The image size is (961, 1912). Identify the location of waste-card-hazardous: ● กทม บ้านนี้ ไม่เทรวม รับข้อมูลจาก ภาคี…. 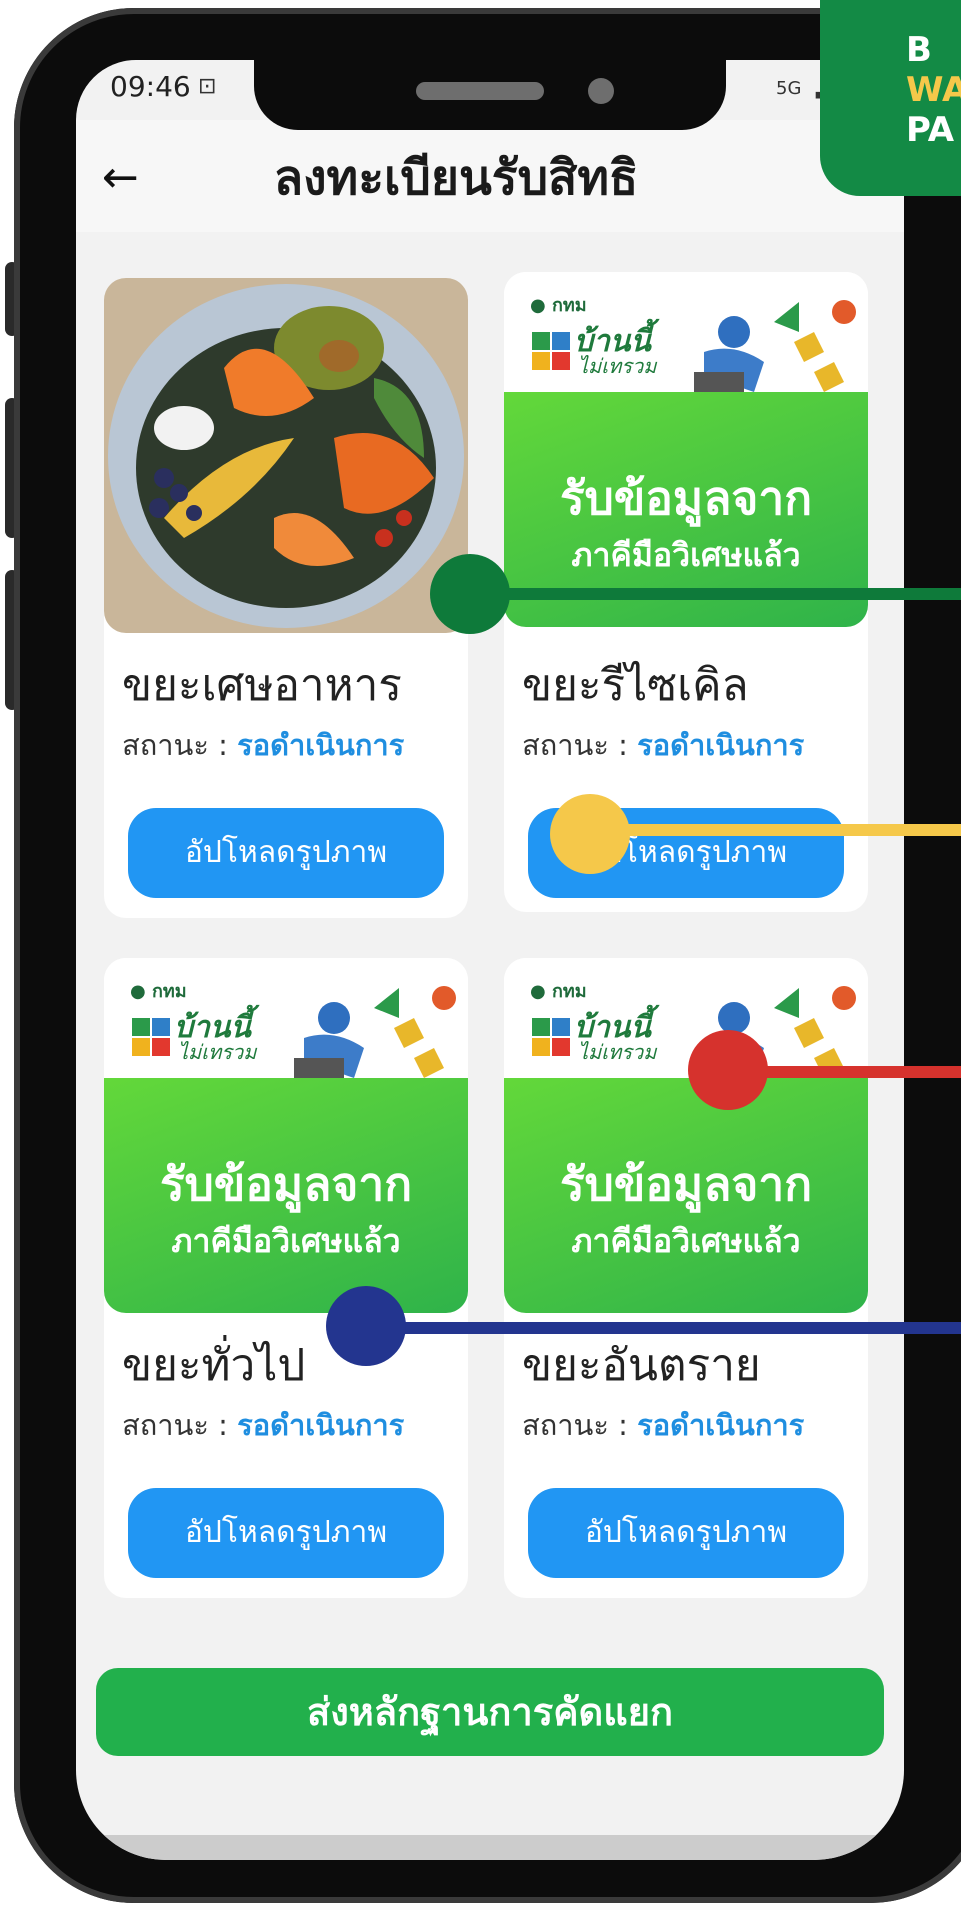
(686, 1278).